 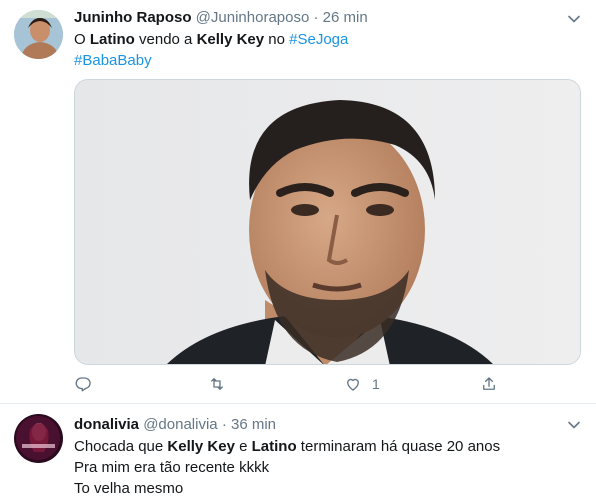 I want to click on reply-button, so click(x=88, y=384).